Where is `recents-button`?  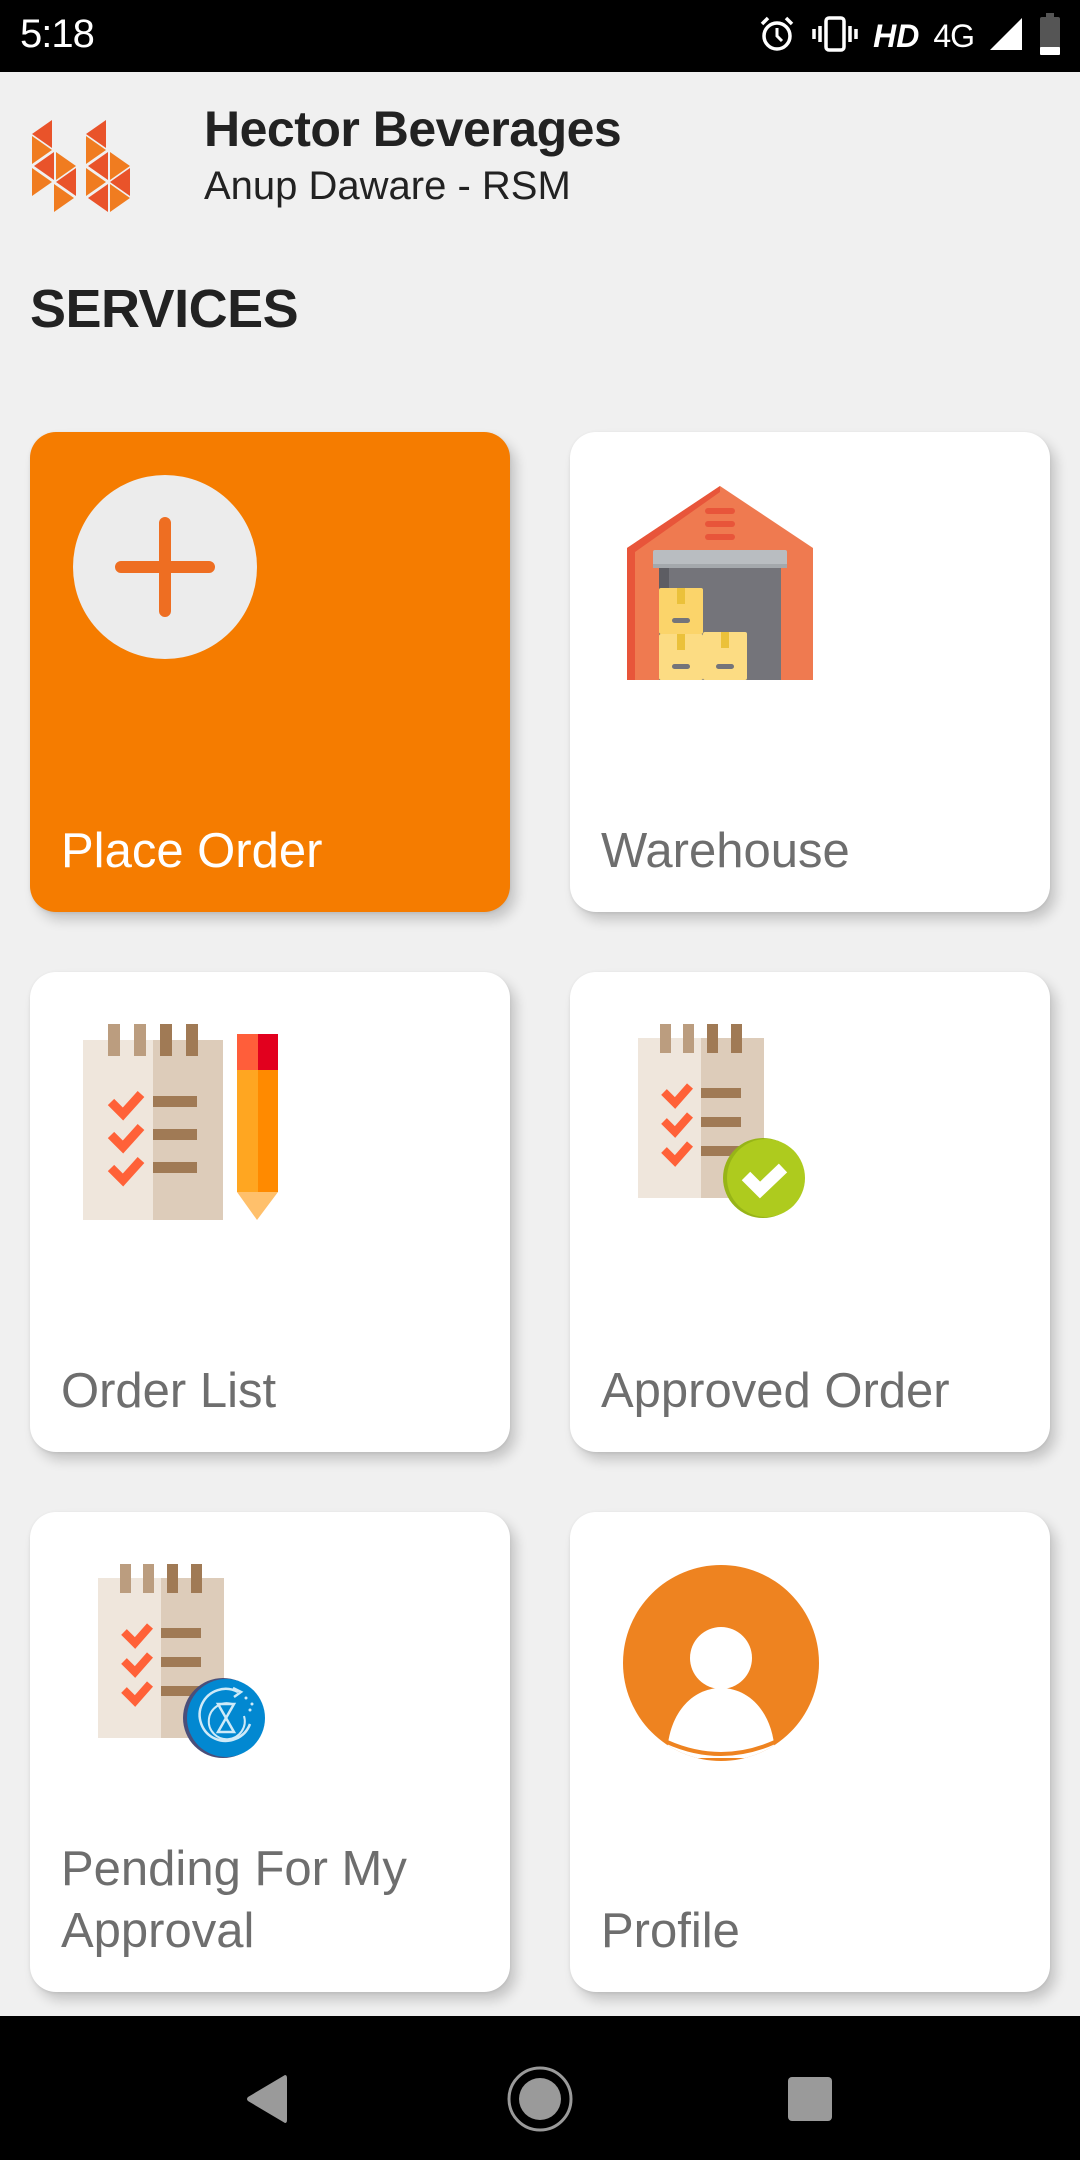
recents-button is located at coordinates (810, 2101).